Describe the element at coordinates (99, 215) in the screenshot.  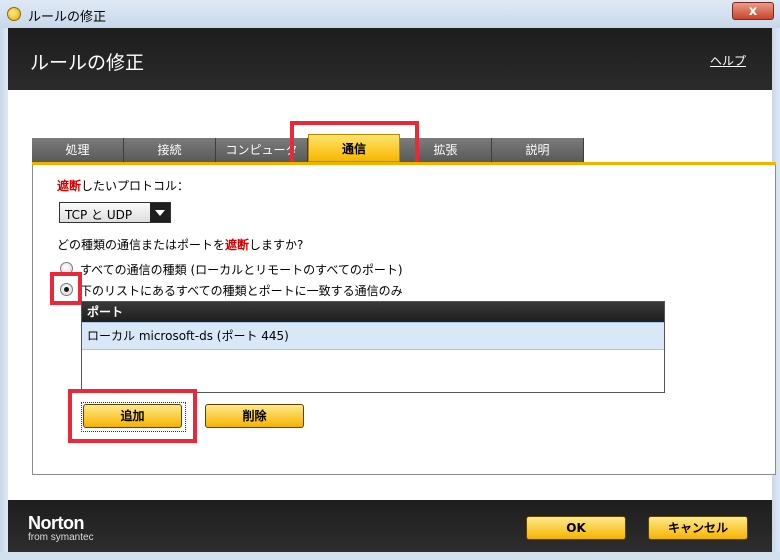
I see `protocol-select-value: TCP と UDP` at that location.